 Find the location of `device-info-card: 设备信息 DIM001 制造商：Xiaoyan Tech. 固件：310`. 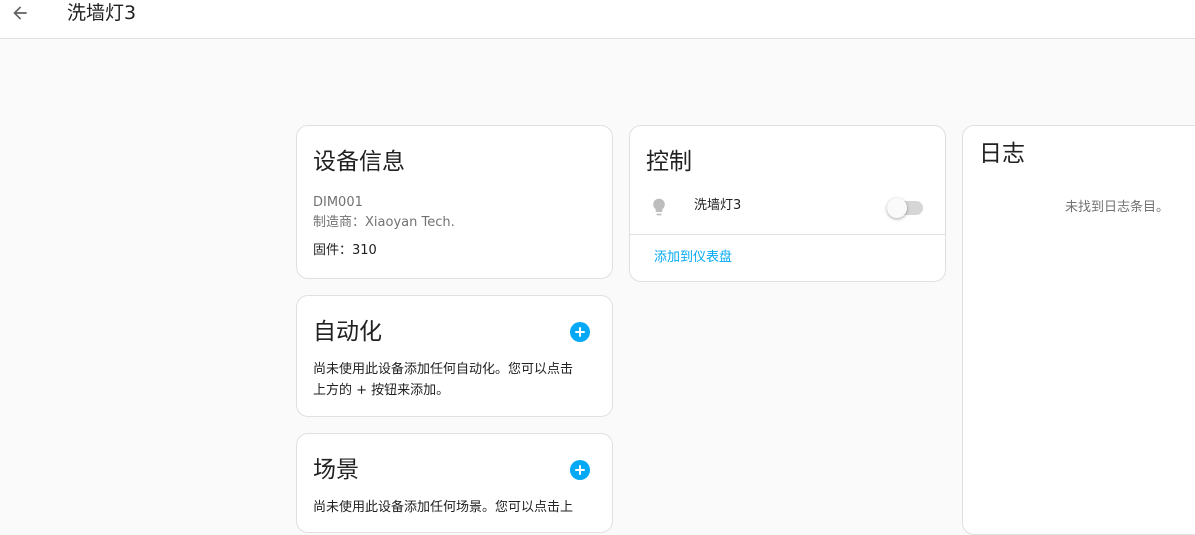

device-info-card: 设备信息 DIM001 制造商：Xiaoyan Tech. 固件：310 is located at coordinates (454, 202).